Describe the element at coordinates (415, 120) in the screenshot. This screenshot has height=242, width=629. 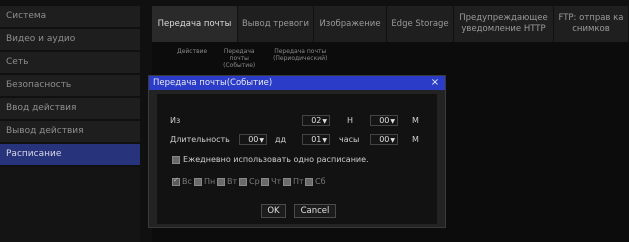
I see `minute-unit-label: М` at that location.